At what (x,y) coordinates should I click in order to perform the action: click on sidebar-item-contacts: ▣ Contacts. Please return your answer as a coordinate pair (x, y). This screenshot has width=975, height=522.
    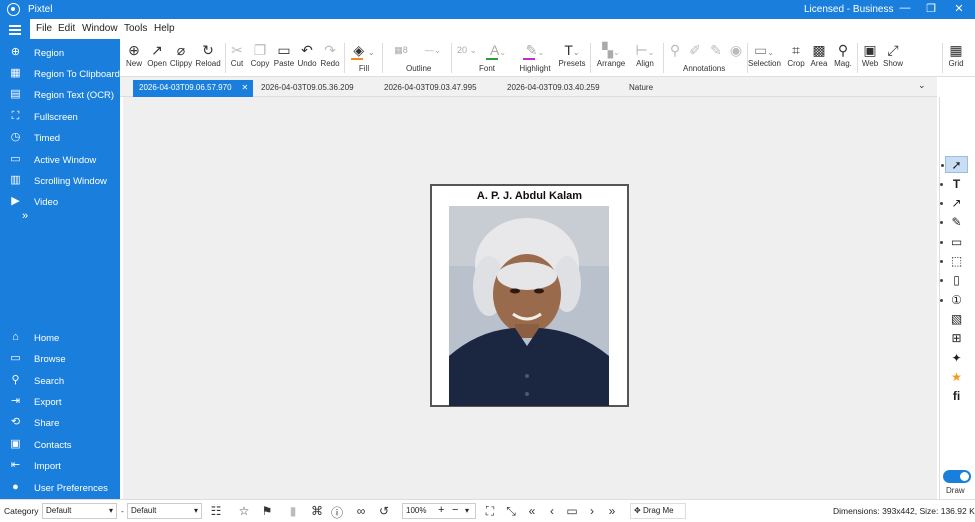
    Looking at the image, I should click on (60, 445).